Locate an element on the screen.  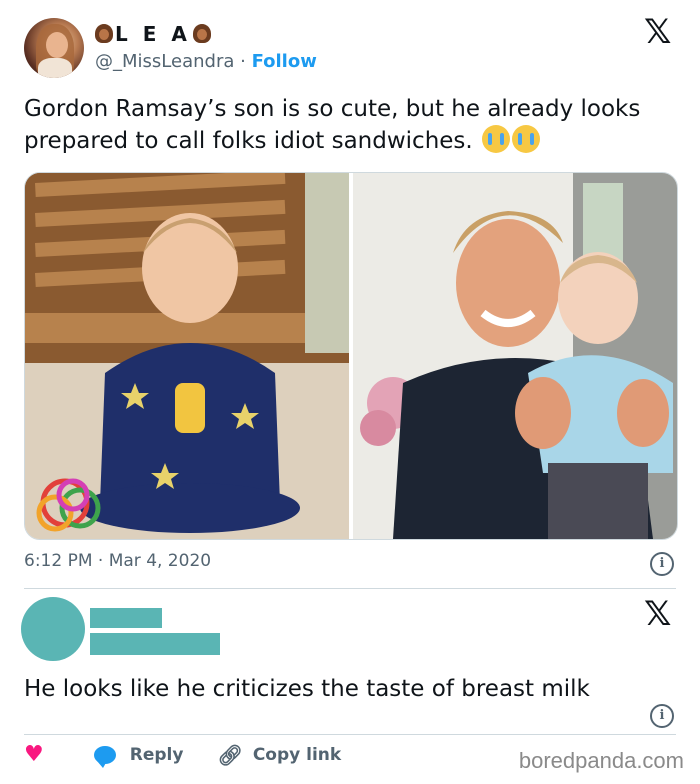
watermark: boredpanda.com is located at coordinates (601, 760).